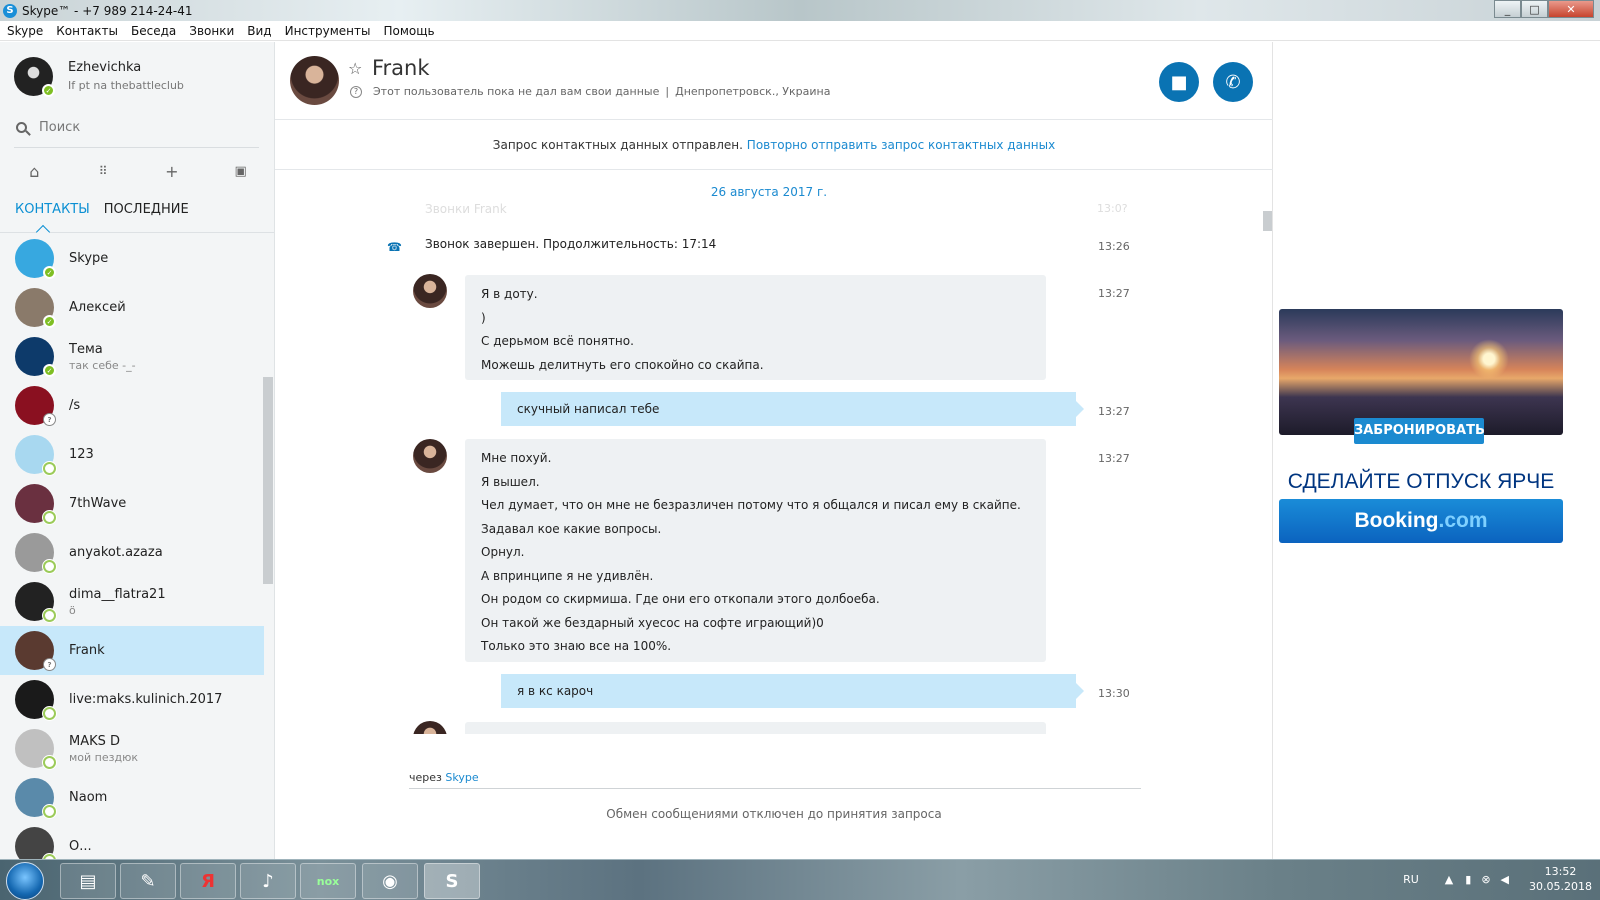 This screenshot has height=900, width=1600. What do you see at coordinates (153, 31) in the screenshot?
I see `menu-conversation: Беседа` at bounding box center [153, 31].